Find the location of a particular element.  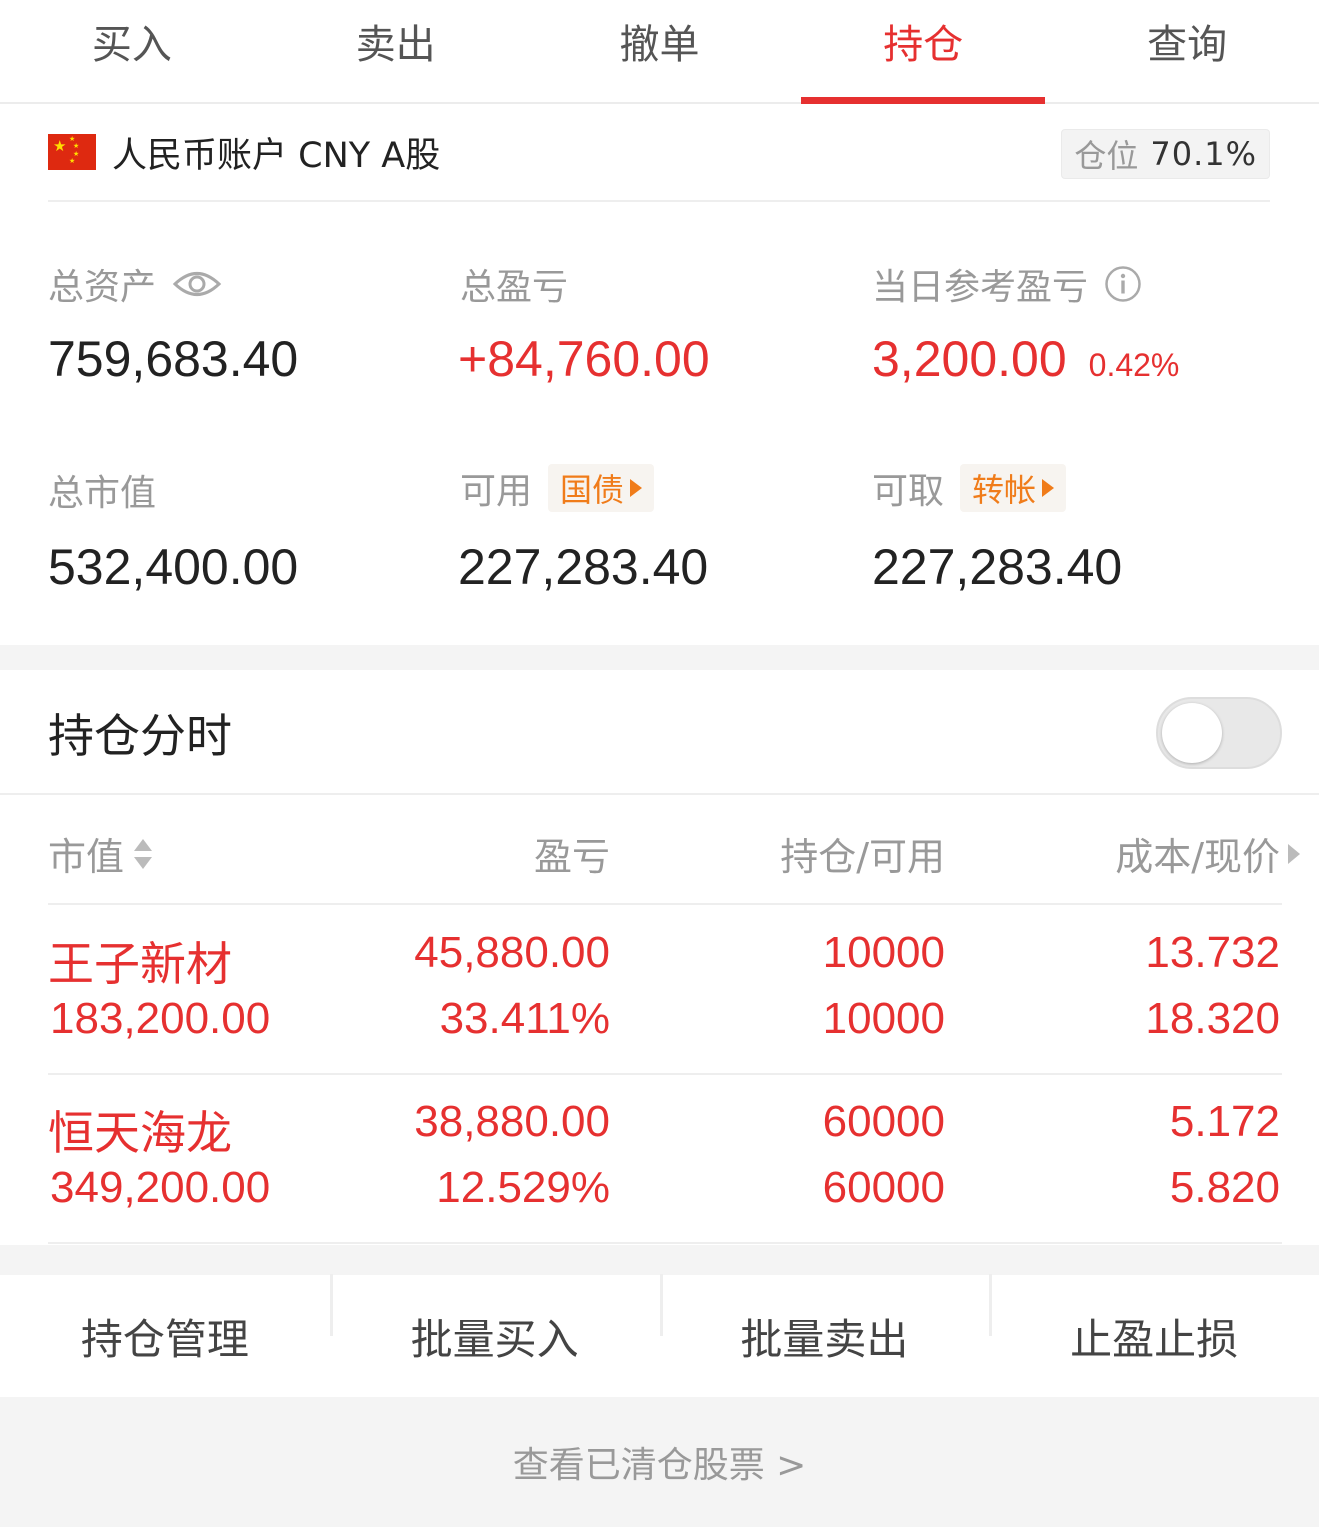

header-market-value: 市值 is located at coordinates (101, 853).